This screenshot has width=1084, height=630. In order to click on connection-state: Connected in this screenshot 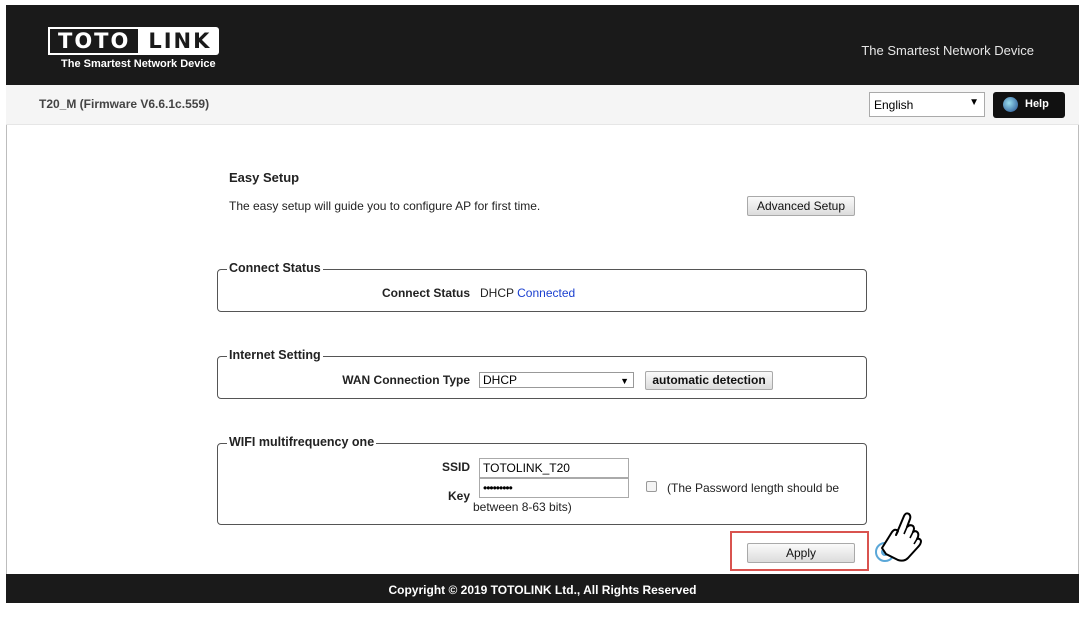, I will do `click(546, 293)`.